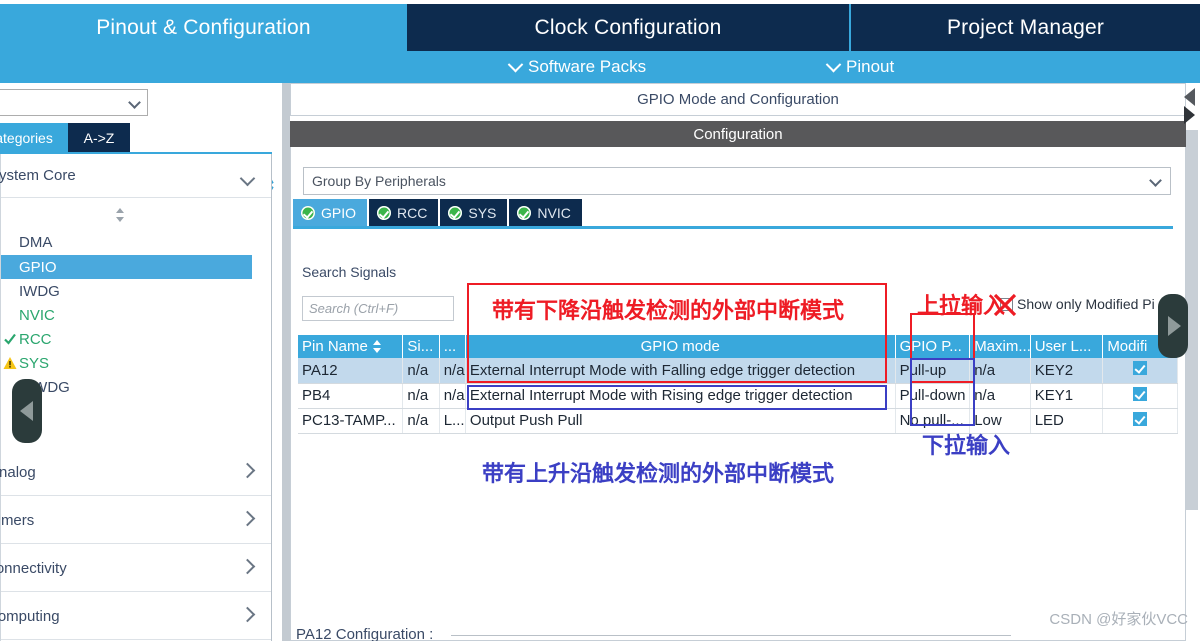 This screenshot has width=1200, height=641. Describe the element at coordinates (286, 362) in the screenshot. I see `panel-divider` at that location.